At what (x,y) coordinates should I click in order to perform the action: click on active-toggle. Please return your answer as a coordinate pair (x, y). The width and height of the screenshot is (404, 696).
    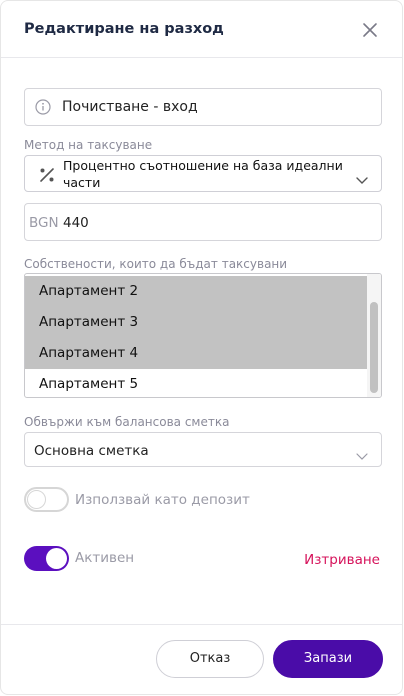
    Looking at the image, I should click on (46, 558).